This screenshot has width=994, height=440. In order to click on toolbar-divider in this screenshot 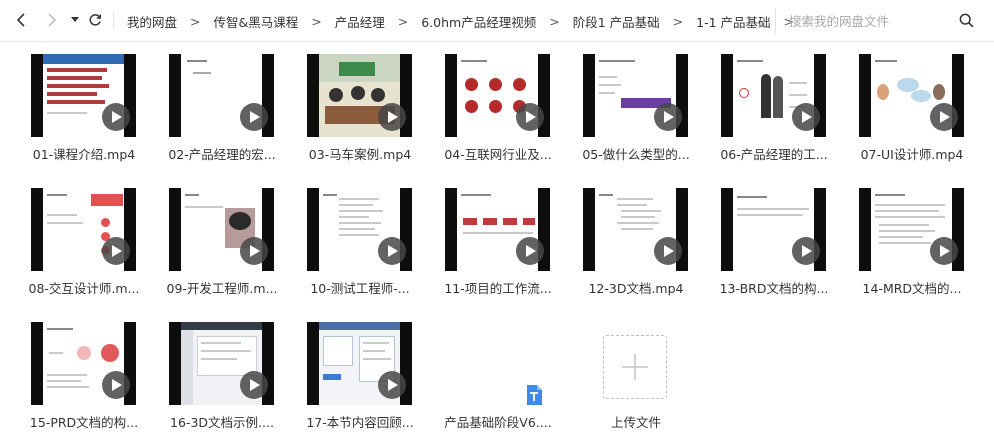, I will do `click(113, 21)`.